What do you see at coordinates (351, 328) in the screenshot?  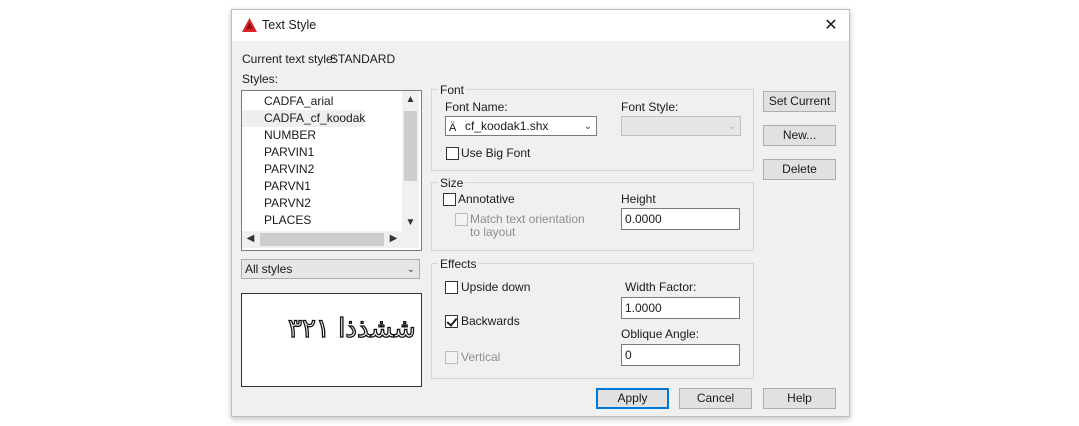 I see `preview-text: ششذذا ۳۲۱` at bounding box center [351, 328].